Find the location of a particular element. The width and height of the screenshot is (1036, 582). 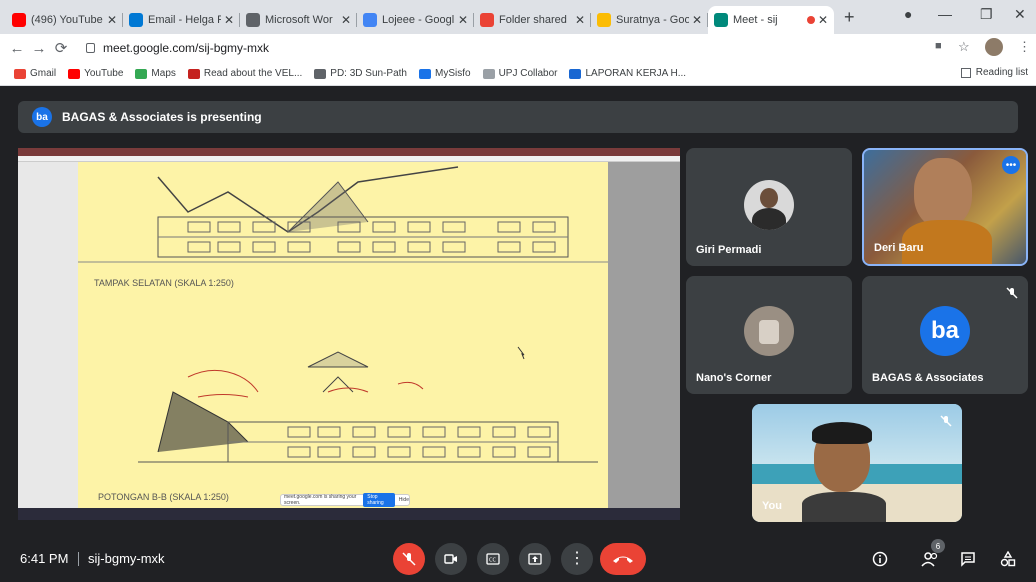

participant-tile-you: You is located at coordinates (857, 463).